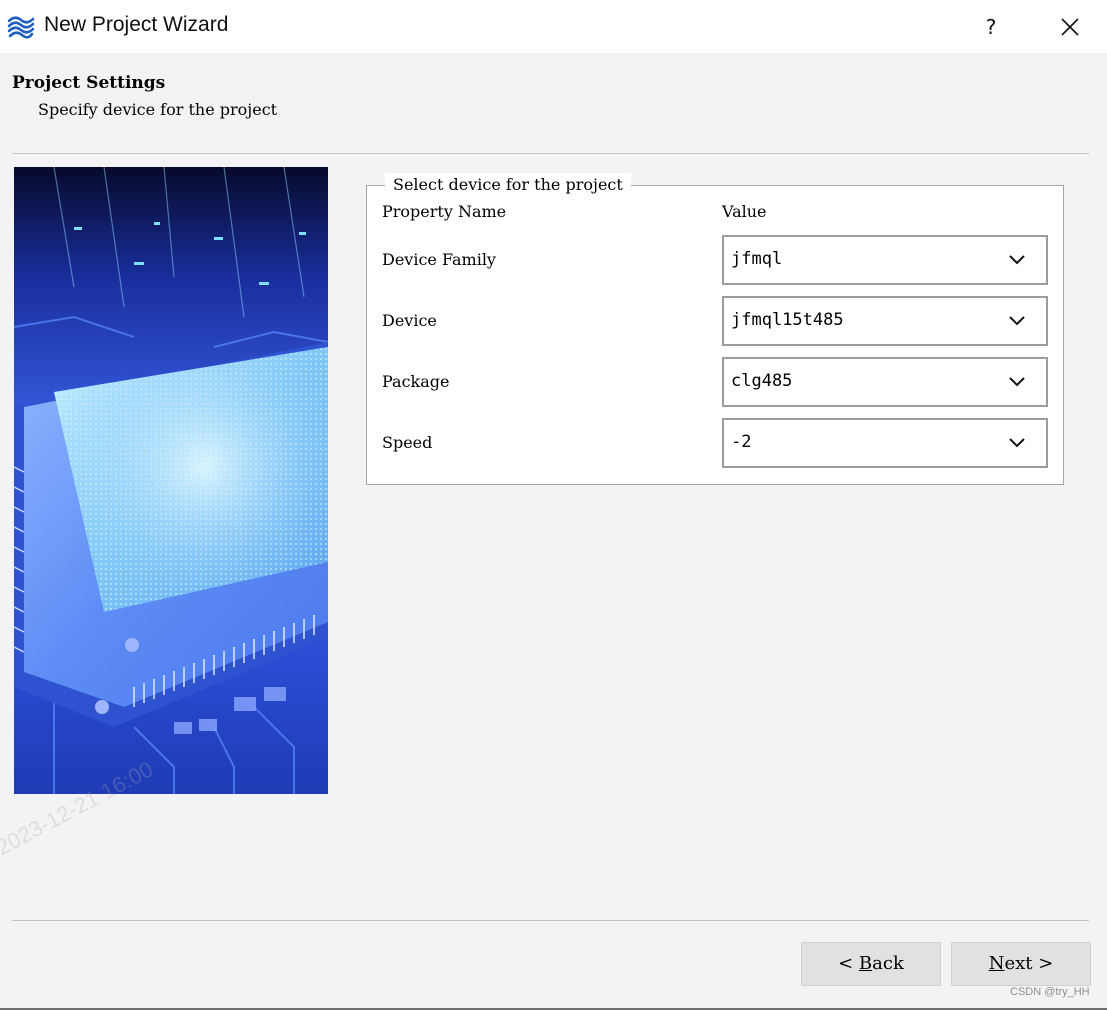 The height and width of the screenshot is (1010, 1107). I want to click on close-icon, so click(1070, 27).